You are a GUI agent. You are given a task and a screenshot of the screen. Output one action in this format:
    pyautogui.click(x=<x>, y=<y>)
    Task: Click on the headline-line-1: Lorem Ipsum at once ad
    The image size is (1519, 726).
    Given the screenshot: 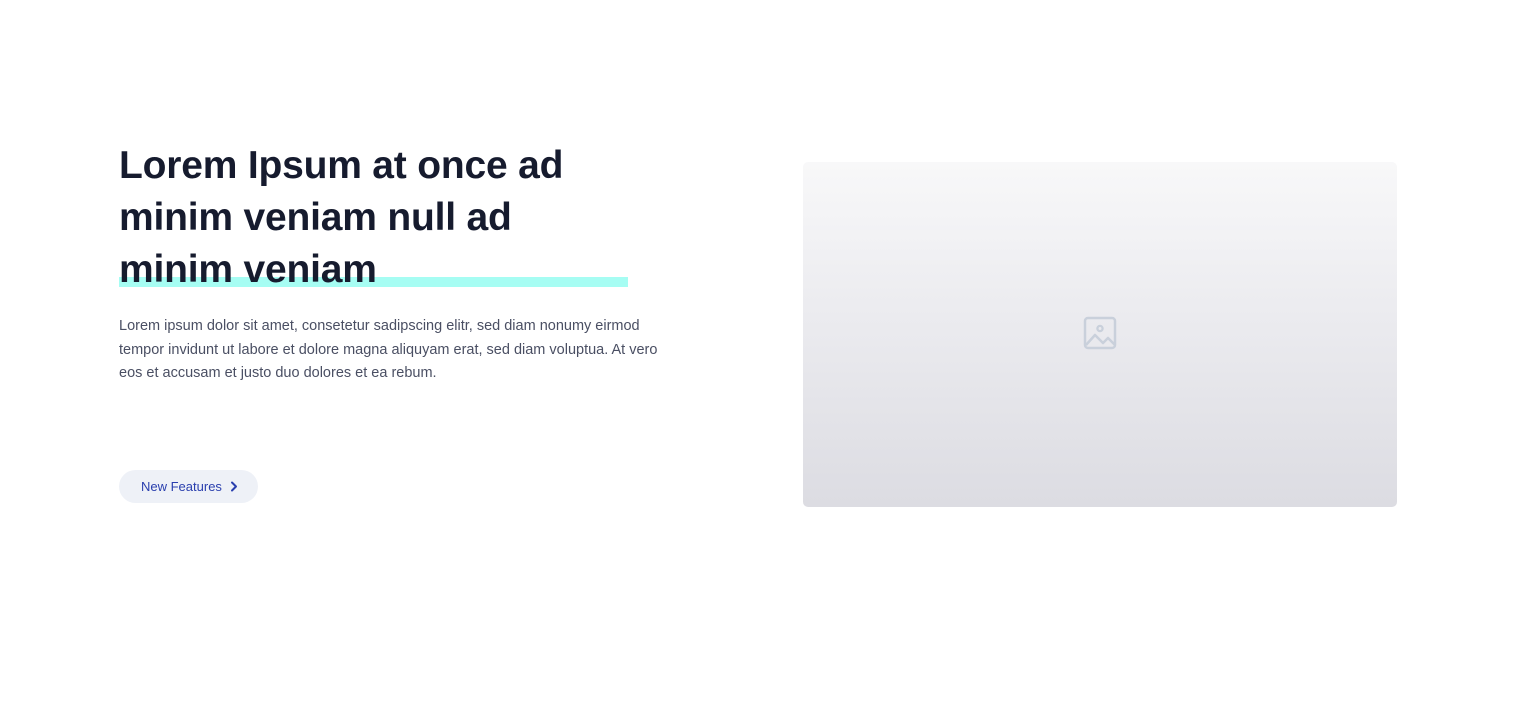 What is the action you would take?
    pyautogui.click(x=341, y=165)
    